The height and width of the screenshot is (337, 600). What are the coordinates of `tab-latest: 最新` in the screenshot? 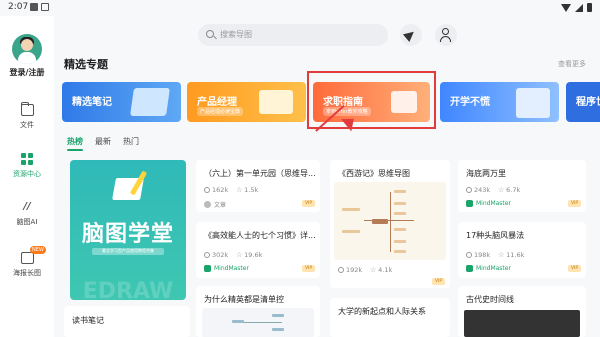 It's located at (103, 141).